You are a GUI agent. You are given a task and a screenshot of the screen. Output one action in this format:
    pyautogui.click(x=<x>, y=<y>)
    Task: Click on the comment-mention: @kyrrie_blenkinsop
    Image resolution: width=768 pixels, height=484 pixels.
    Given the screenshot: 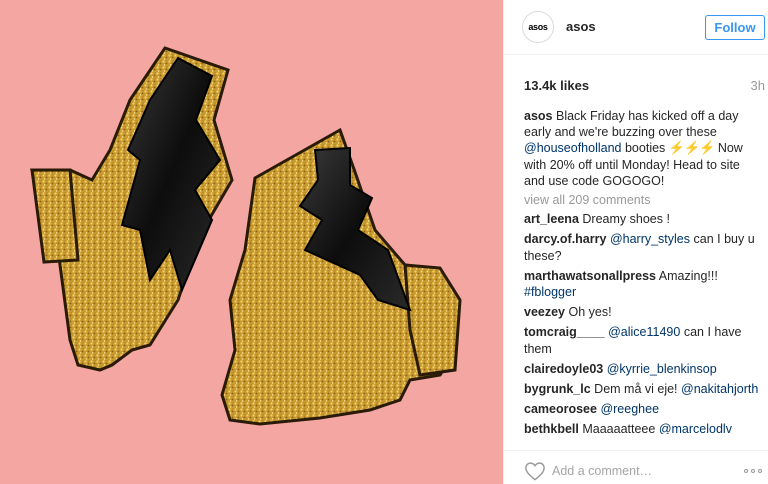 What is the action you would take?
    pyautogui.click(x=662, y=369)
    